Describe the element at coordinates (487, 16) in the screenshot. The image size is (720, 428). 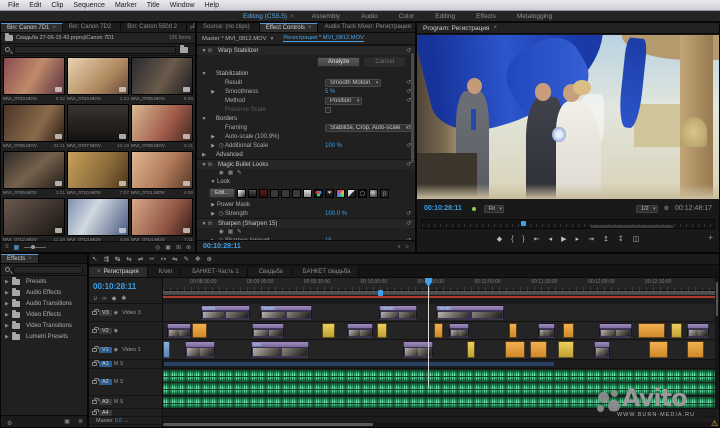
I see `workspace-tab: Effects` at that location.